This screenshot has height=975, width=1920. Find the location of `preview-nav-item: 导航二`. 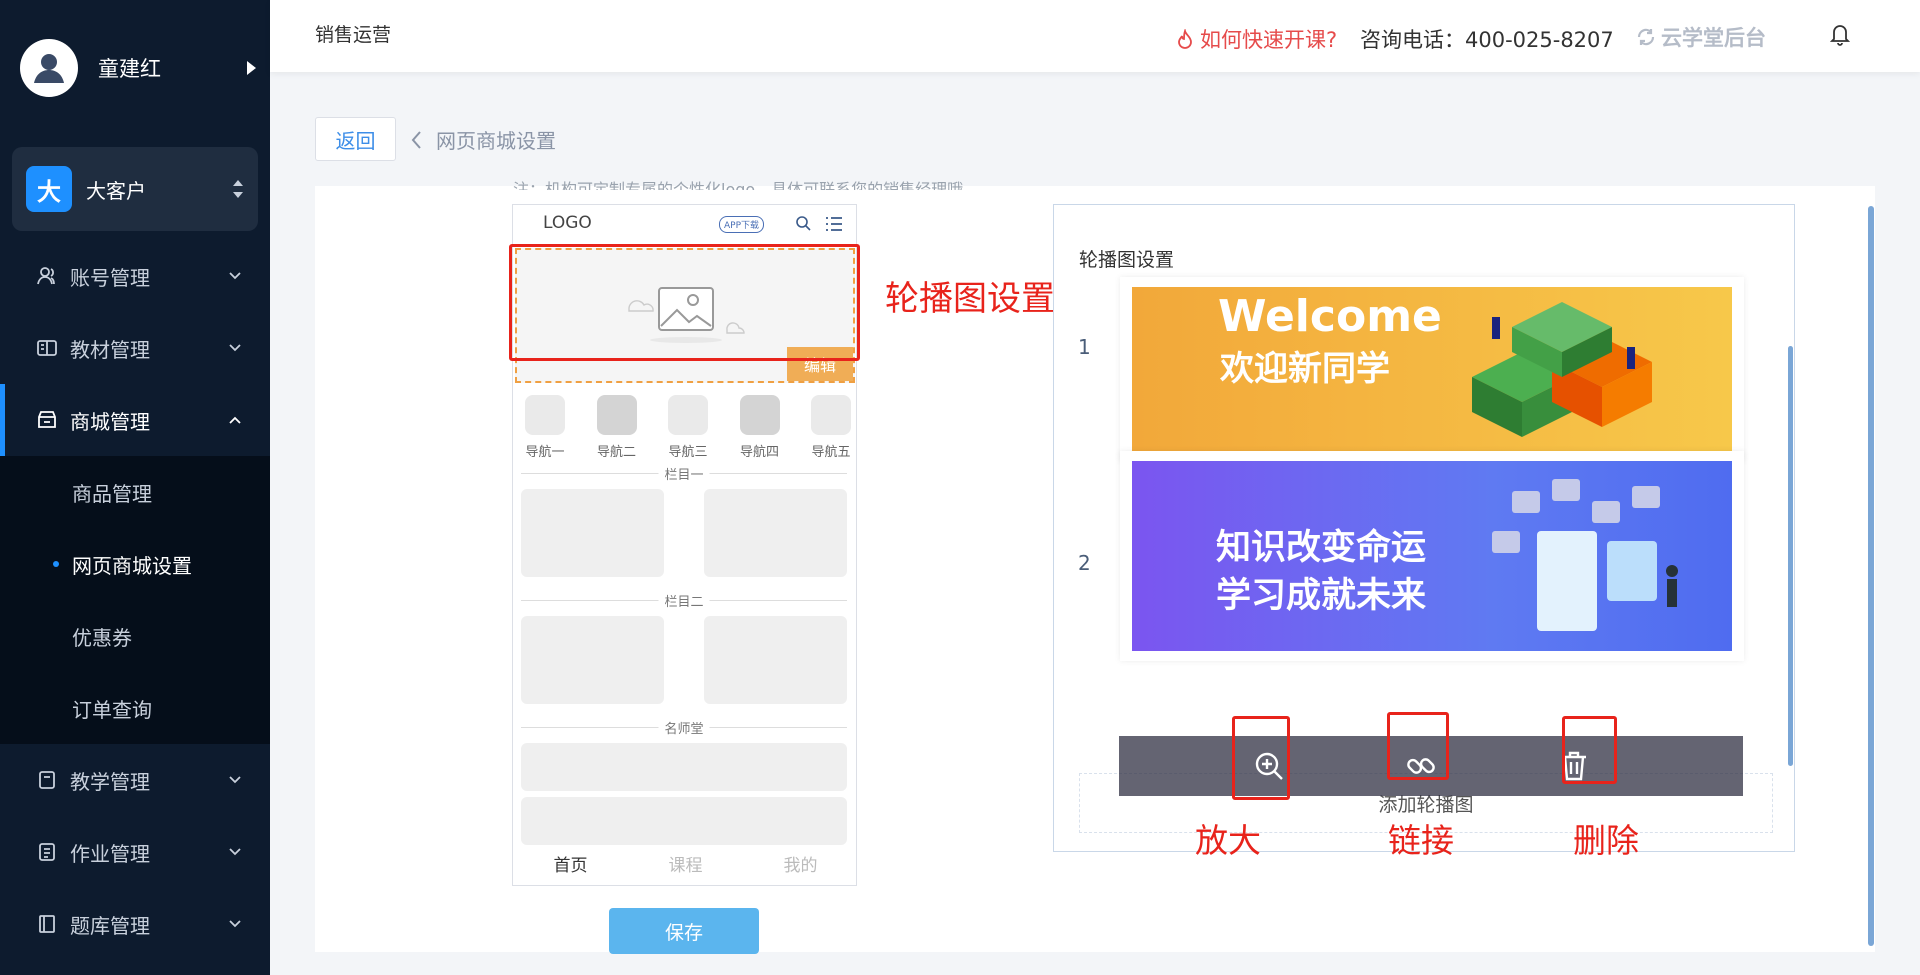

preview-nav-item: 导航二 is located at coordinates (617, 427).